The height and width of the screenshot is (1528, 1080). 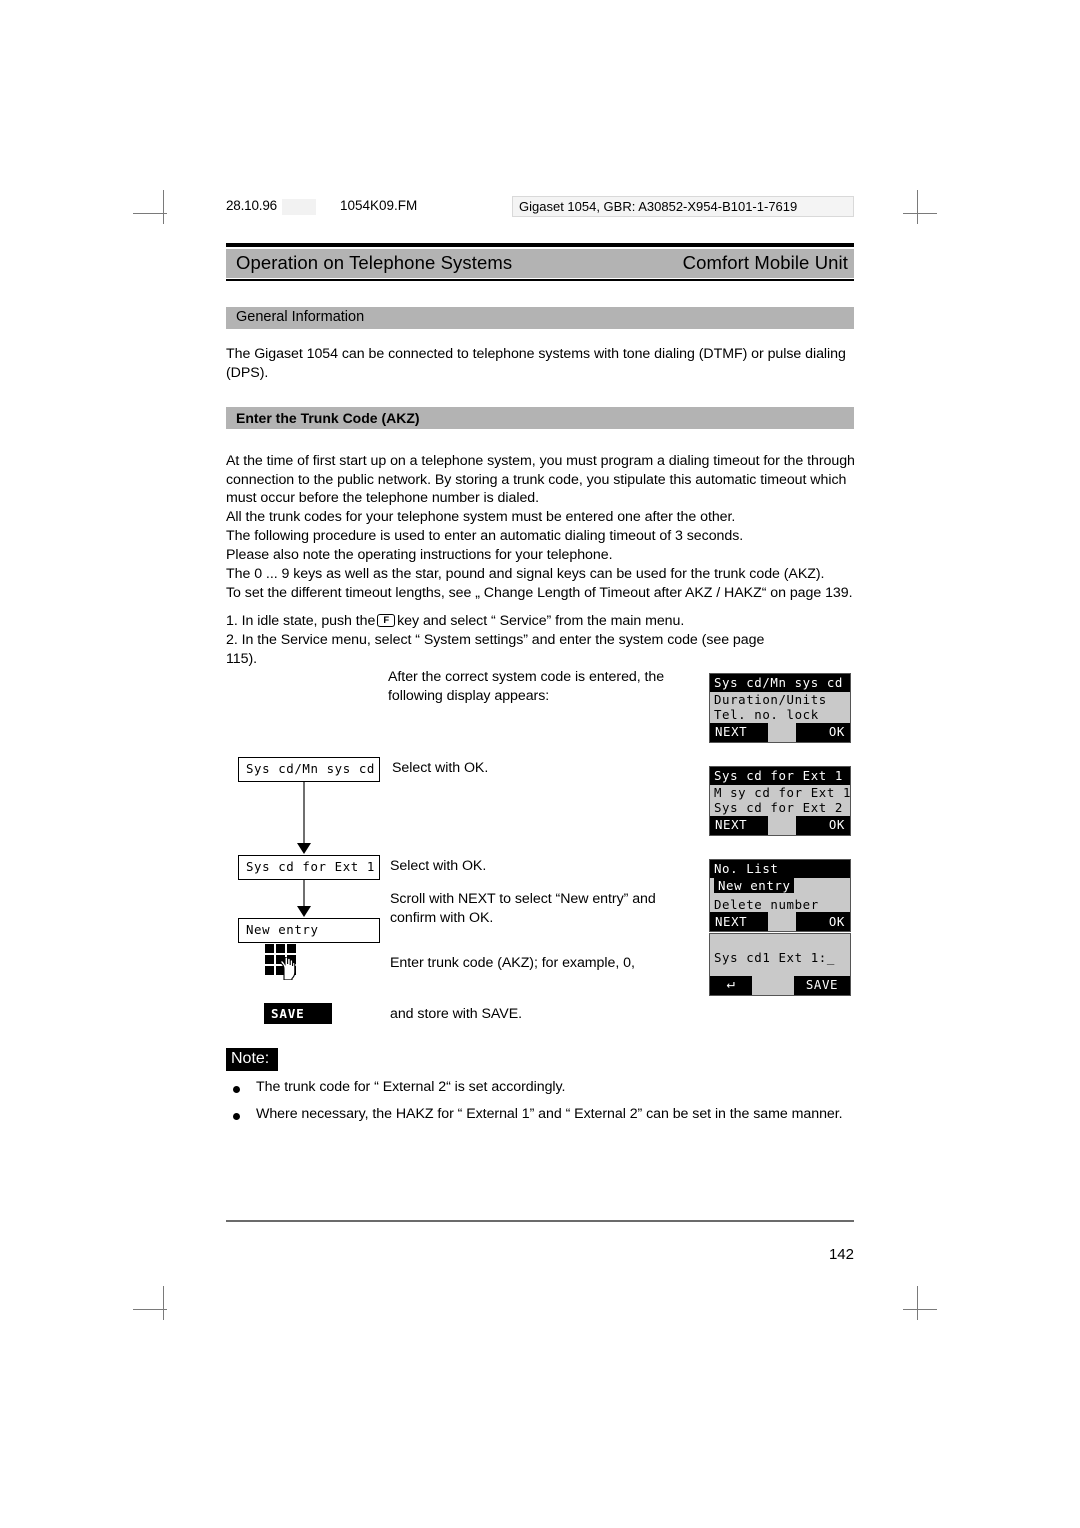 What do you see at coordinates (920, 1309) in the screenshot?
I see `crop-mark-bottom-right-h` at bounding box center [920, 1309].